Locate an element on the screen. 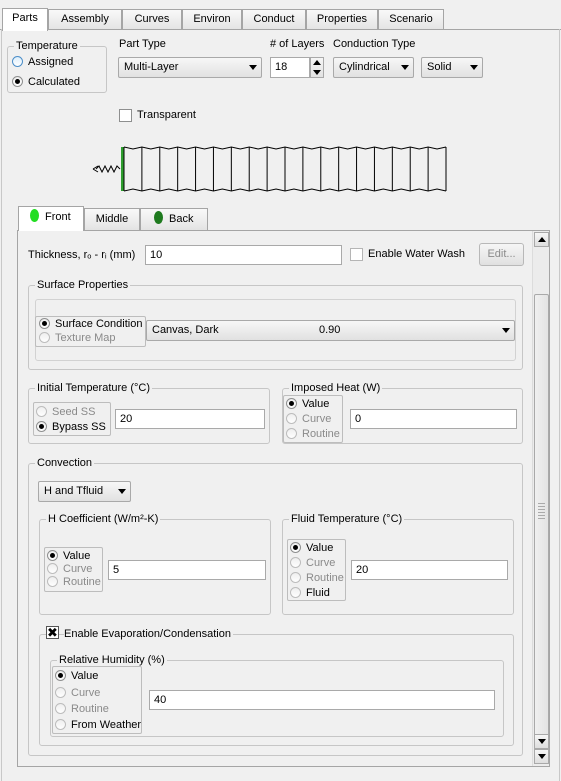 This screenshot has height=781, width=561. part-type-select: Multi-Layer is located at coordinates (190, 67).